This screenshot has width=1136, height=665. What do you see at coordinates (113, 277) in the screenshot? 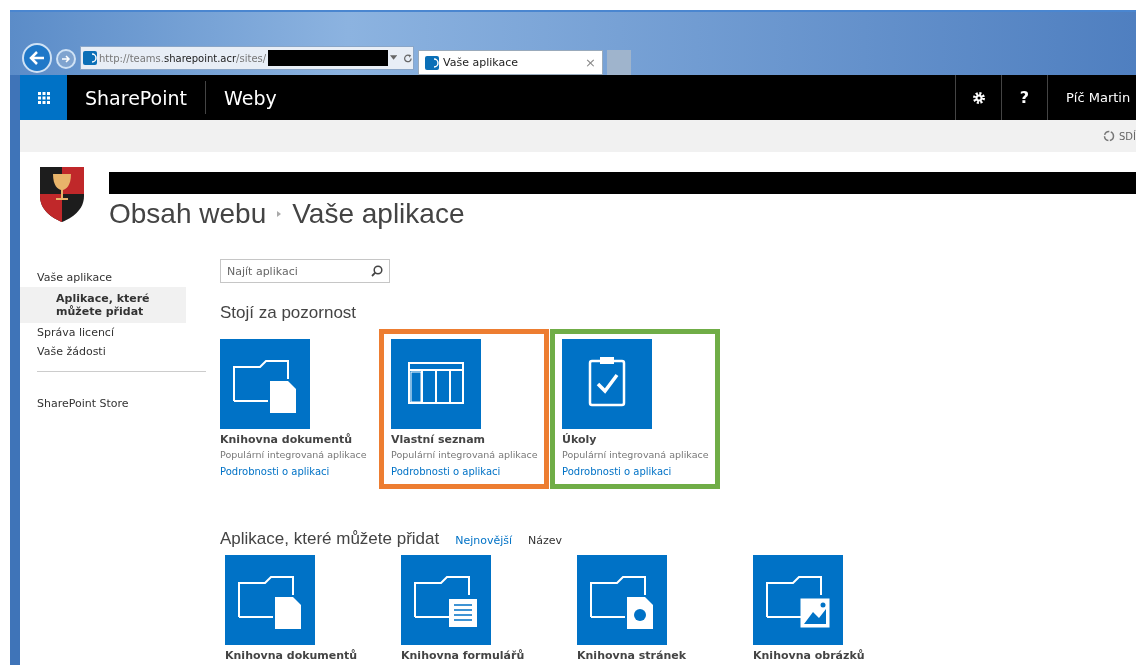
I see `sidebar-item: Vaše aplikace` at bounding box center [113, 277].